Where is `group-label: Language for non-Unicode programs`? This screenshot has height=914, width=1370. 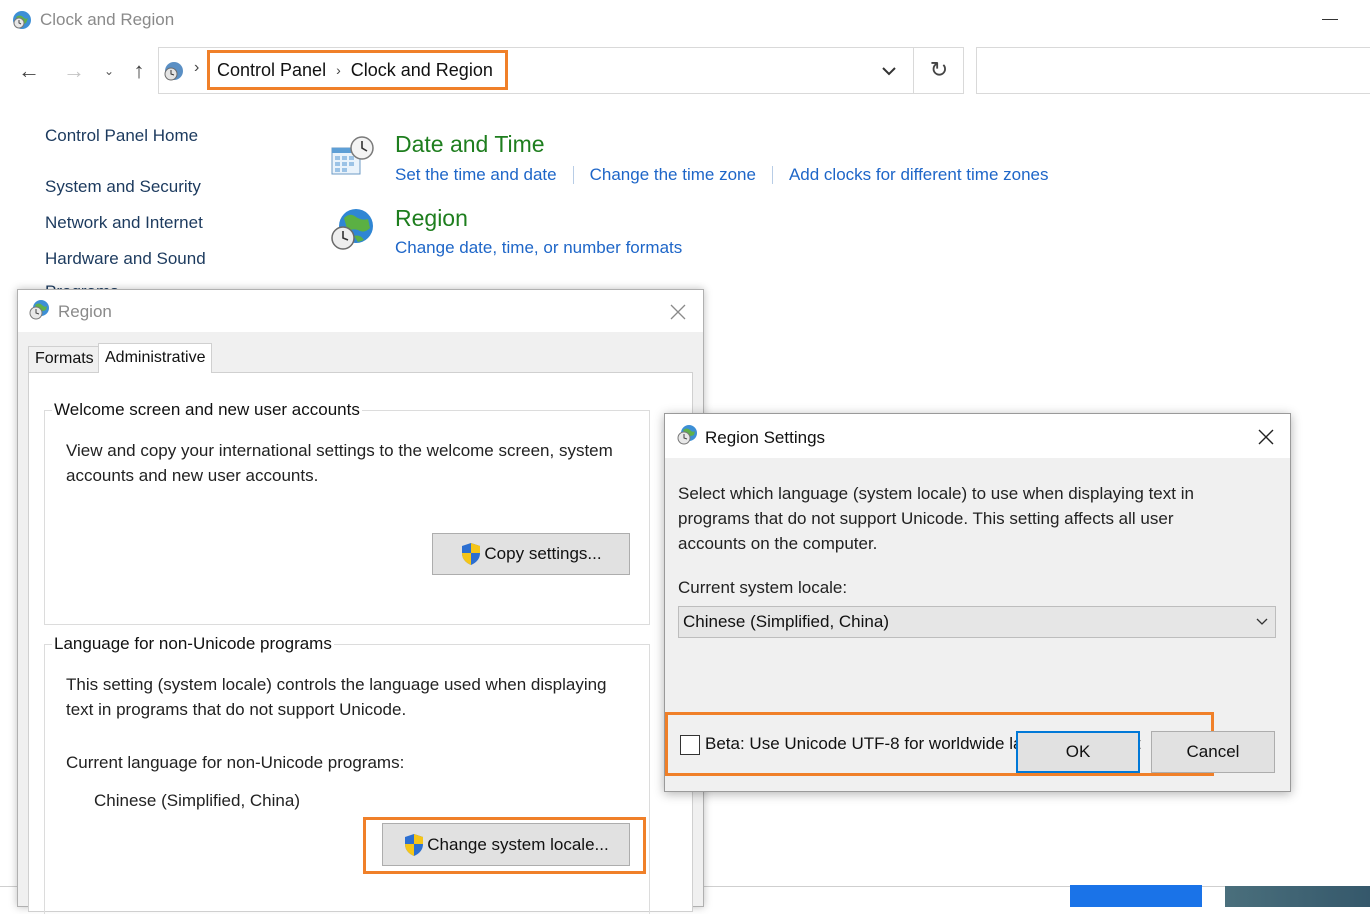 group-label: Language for non-Unicode programs is located at coordinates (193, 644).